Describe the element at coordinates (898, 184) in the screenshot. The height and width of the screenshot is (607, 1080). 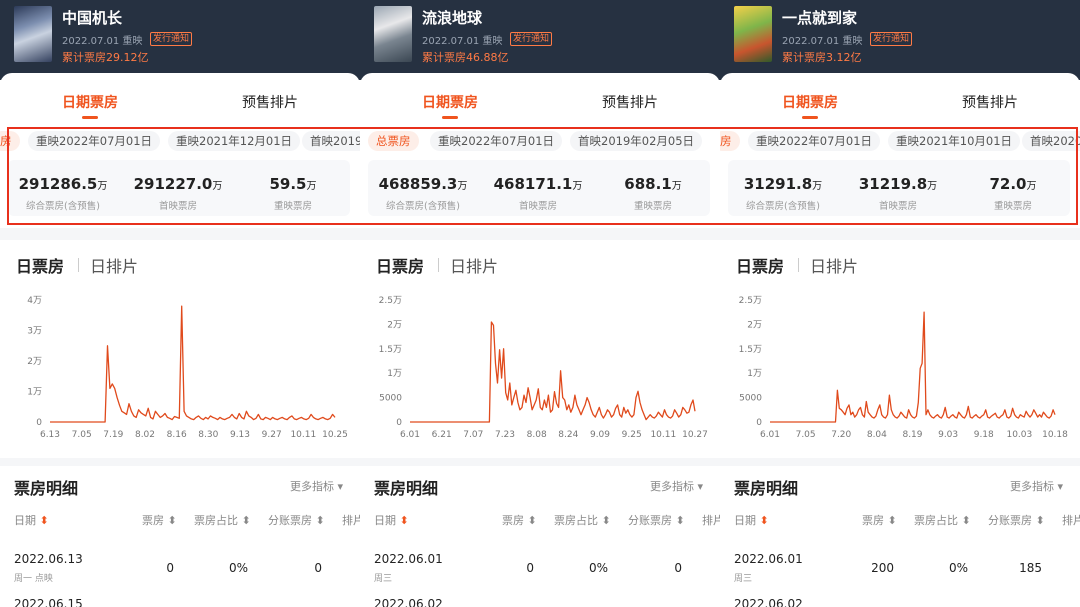
I see `stat-value: 31219.8万` at that location.